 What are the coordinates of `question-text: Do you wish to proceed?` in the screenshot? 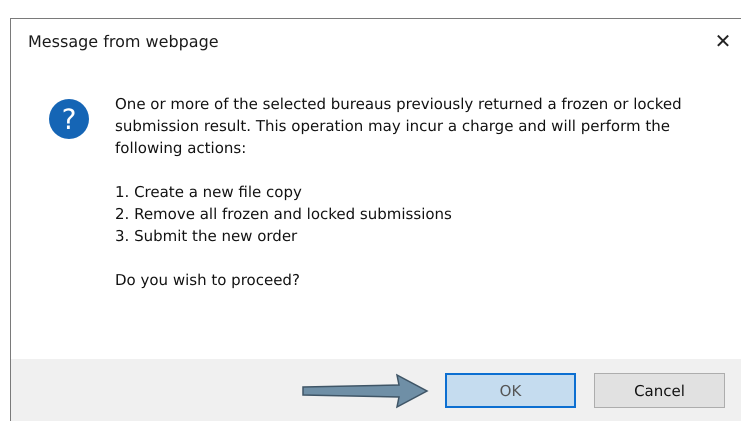 It's located at (208, 280).